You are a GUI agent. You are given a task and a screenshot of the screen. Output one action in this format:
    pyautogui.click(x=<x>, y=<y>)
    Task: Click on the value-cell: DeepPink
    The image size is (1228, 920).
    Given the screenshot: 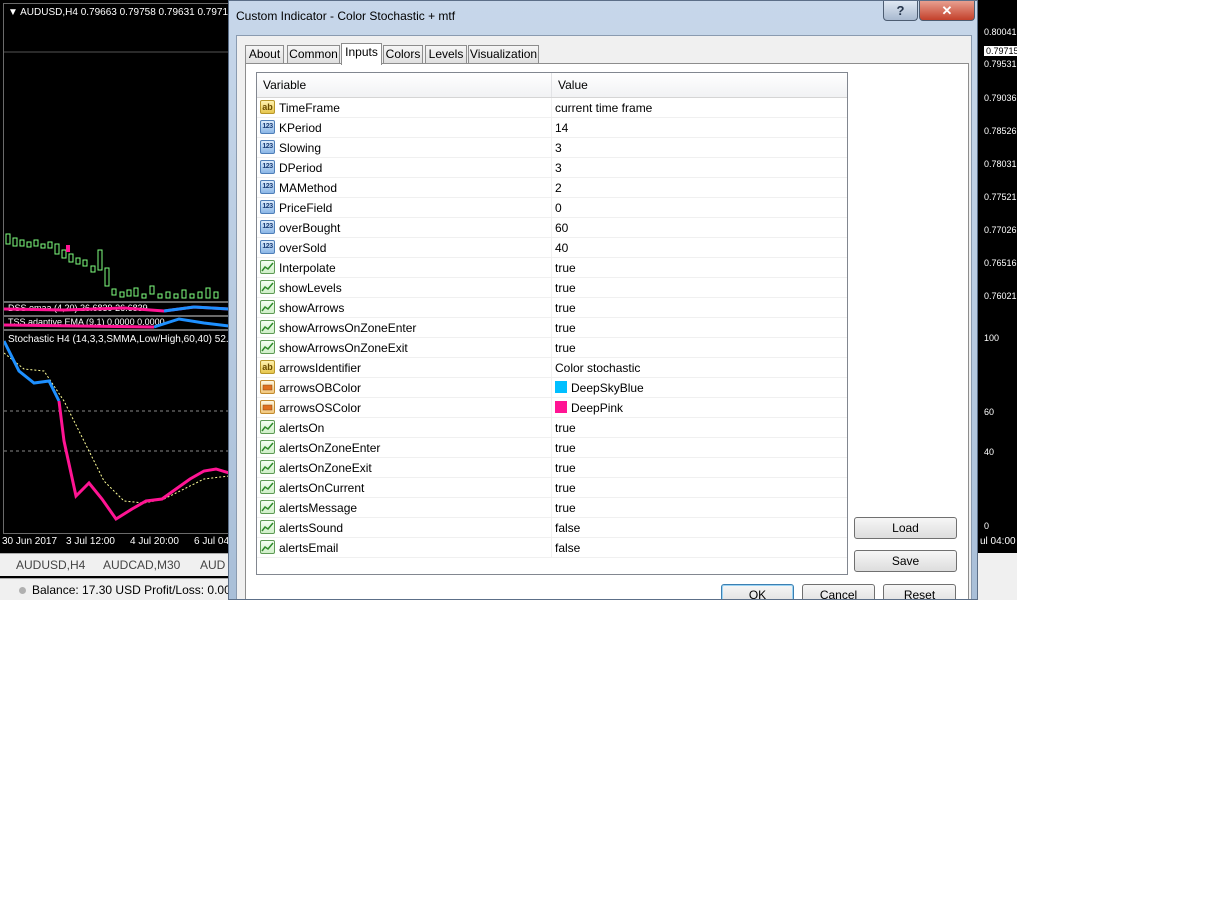 What is the action you would take?
    pyautogui.click(x=699, y=407)
    